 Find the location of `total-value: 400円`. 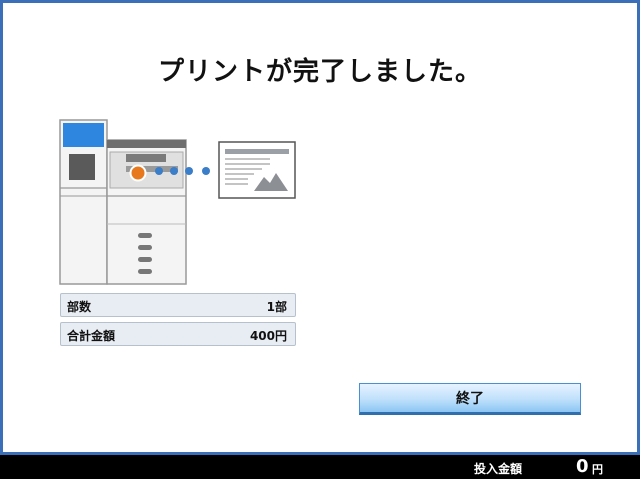

total-value: 400円 is located at coordinates (268, 336).